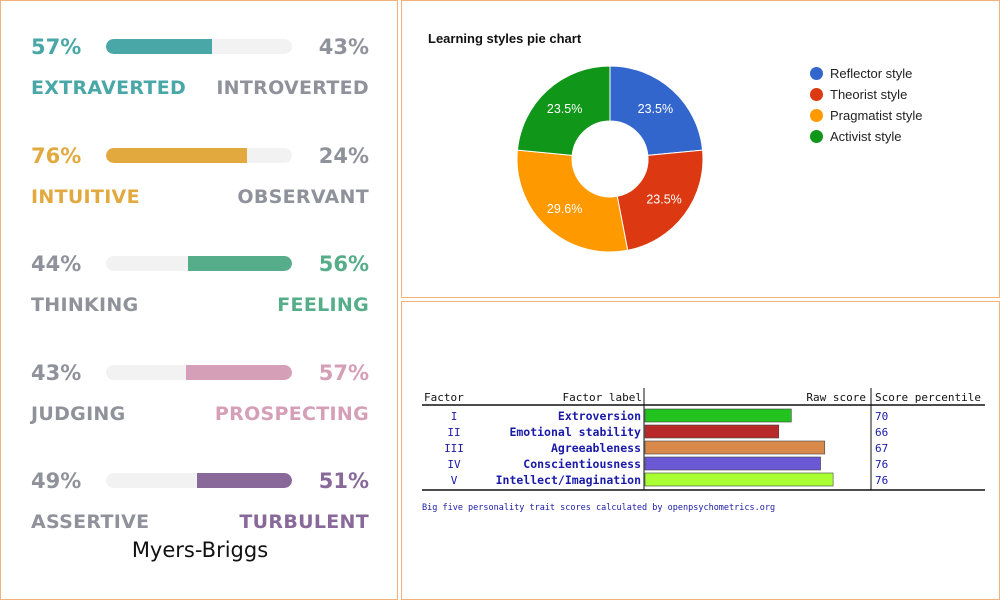 Image resolution: width=1000 pixels, height=600 pixels. Describe the element at coordinates (200, 61) in the screenshot. I see `trait-row: 57% 43% EXTRAVERTED INTROVERTED` at that location.